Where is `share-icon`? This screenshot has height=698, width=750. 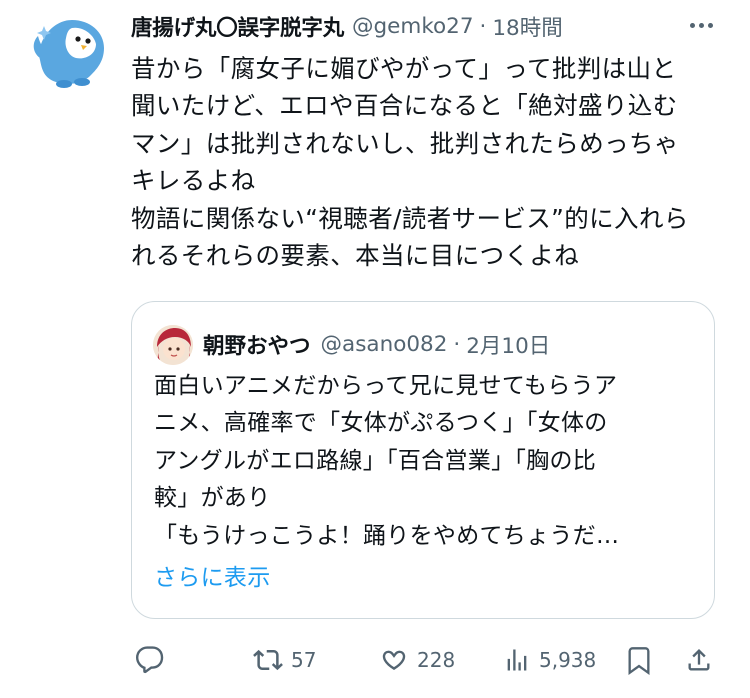 share-icon is located at coordinates (699, 660).